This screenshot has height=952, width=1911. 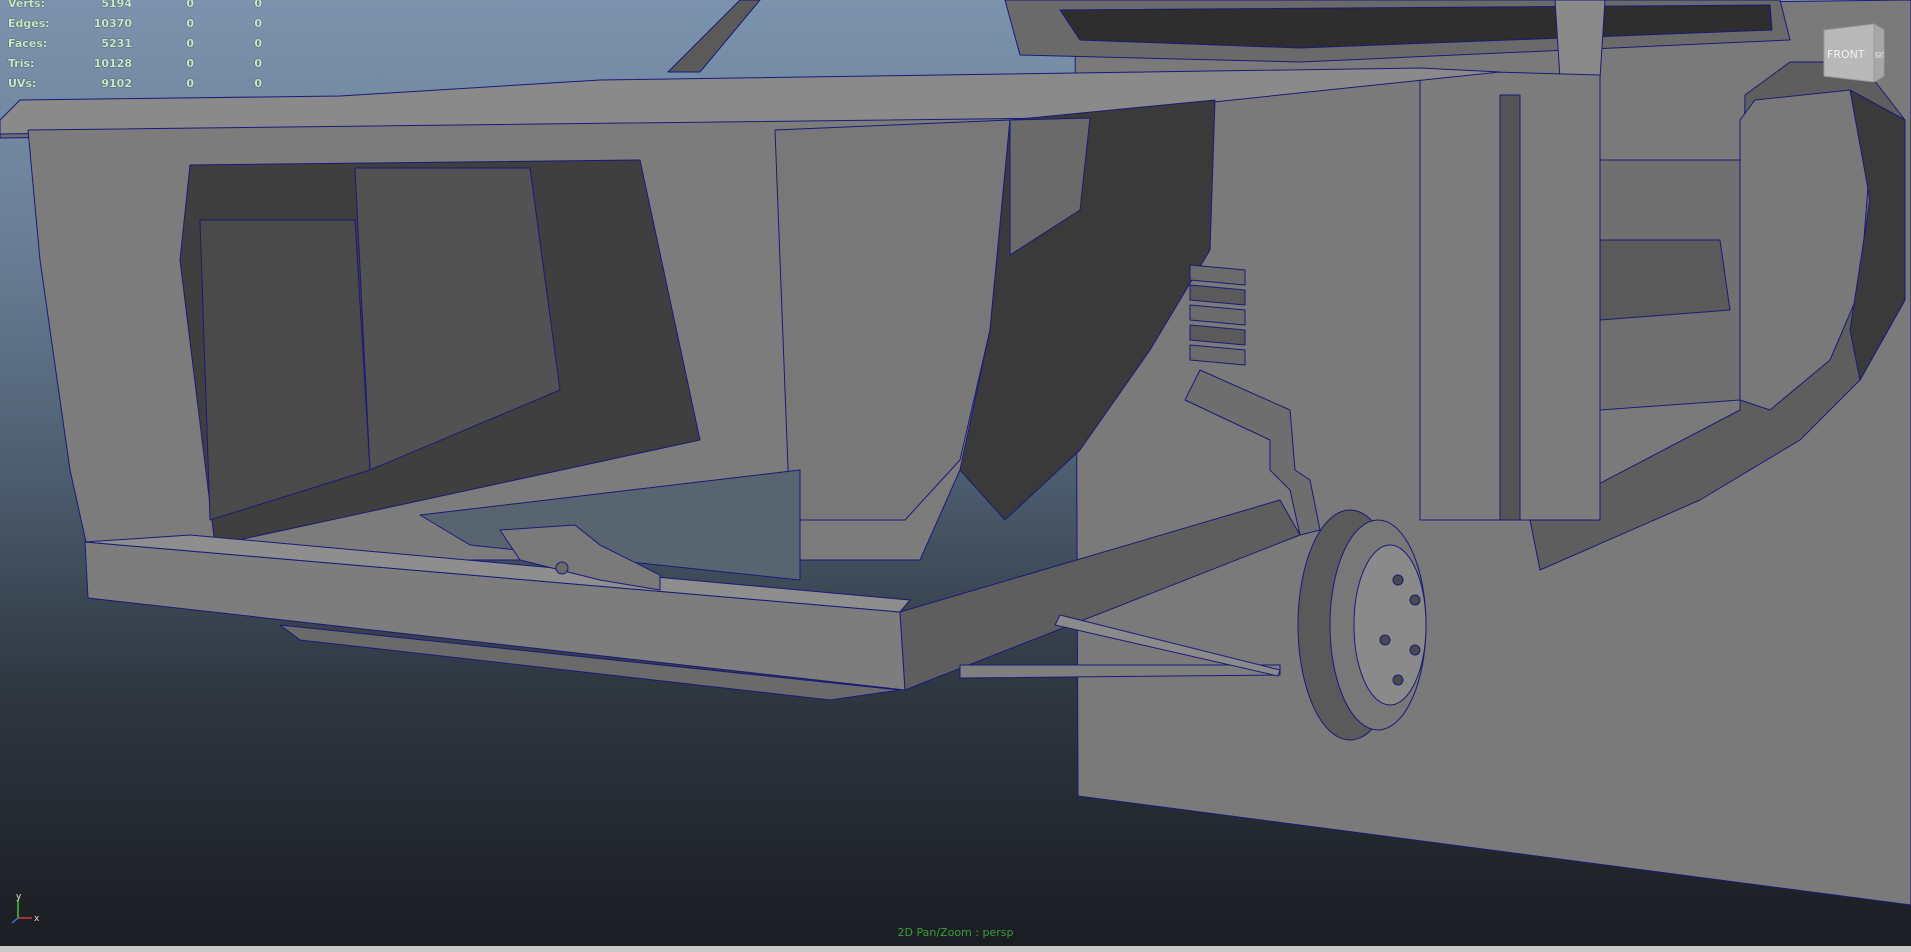 I want to click on brake-disc, so click(x=1362, y=625).